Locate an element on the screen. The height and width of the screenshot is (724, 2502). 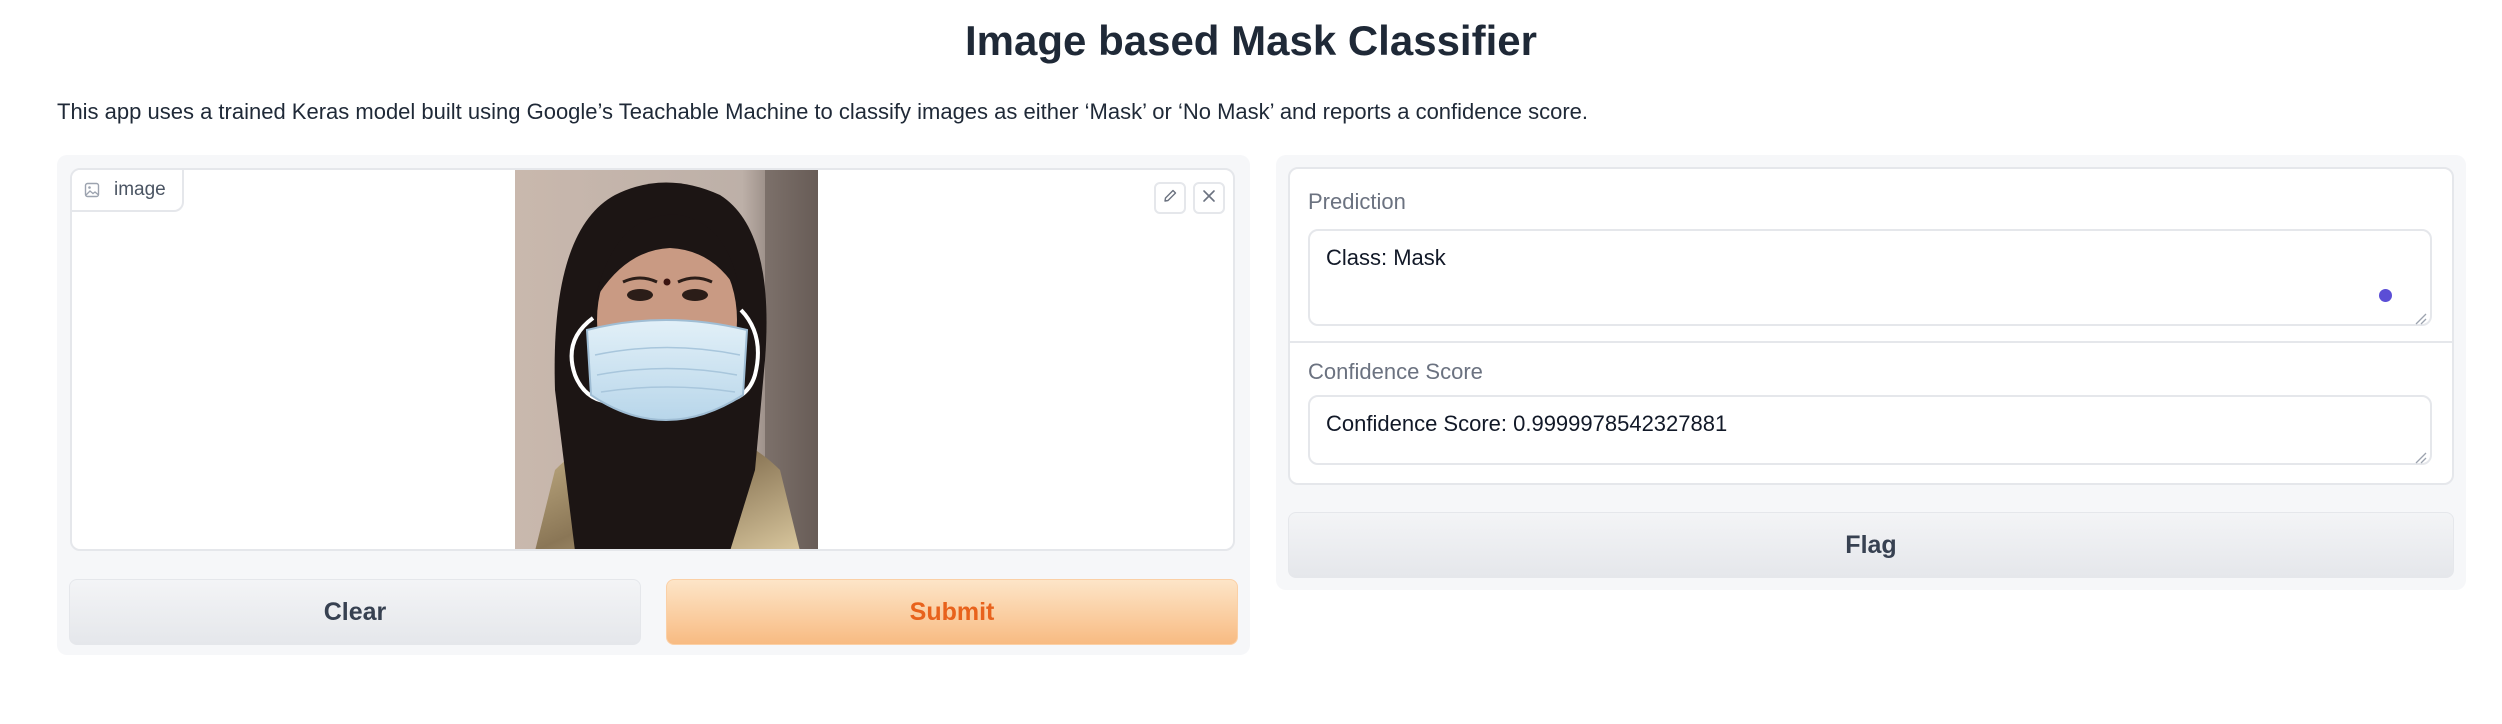
confidence-label: Confidence Score is located at coordinates (1395, 371).